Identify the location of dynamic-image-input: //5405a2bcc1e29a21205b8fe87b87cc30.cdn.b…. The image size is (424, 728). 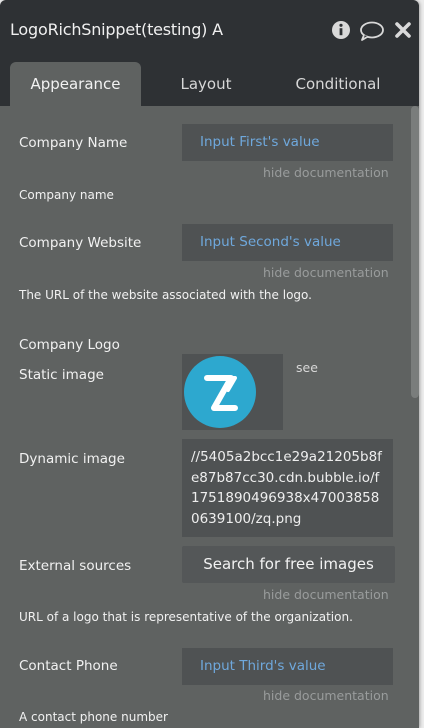
(287, 488).